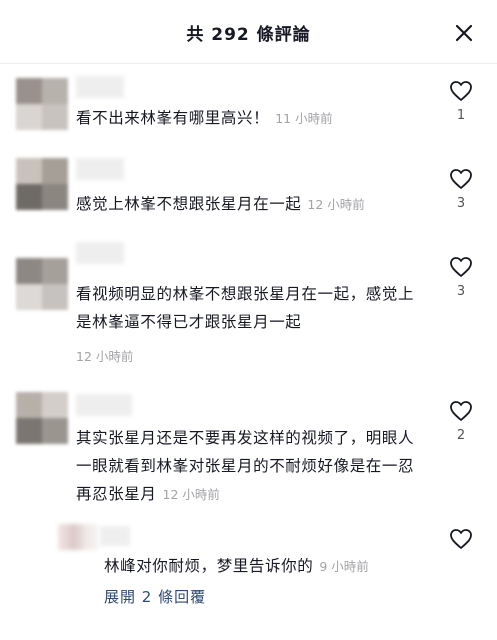 Image resolution: width=497 pixels, height=640 pixels. Describe the element at coordinates (173, 118) in the screenshot. I see `comment-body: 看不出来林峯有哪里高兴！` at that location.